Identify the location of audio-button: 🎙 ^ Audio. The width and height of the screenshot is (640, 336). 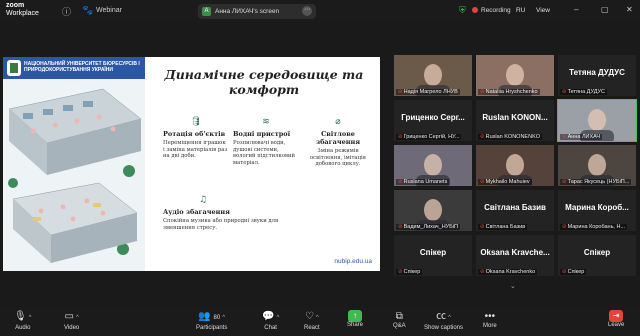
(23, 320).